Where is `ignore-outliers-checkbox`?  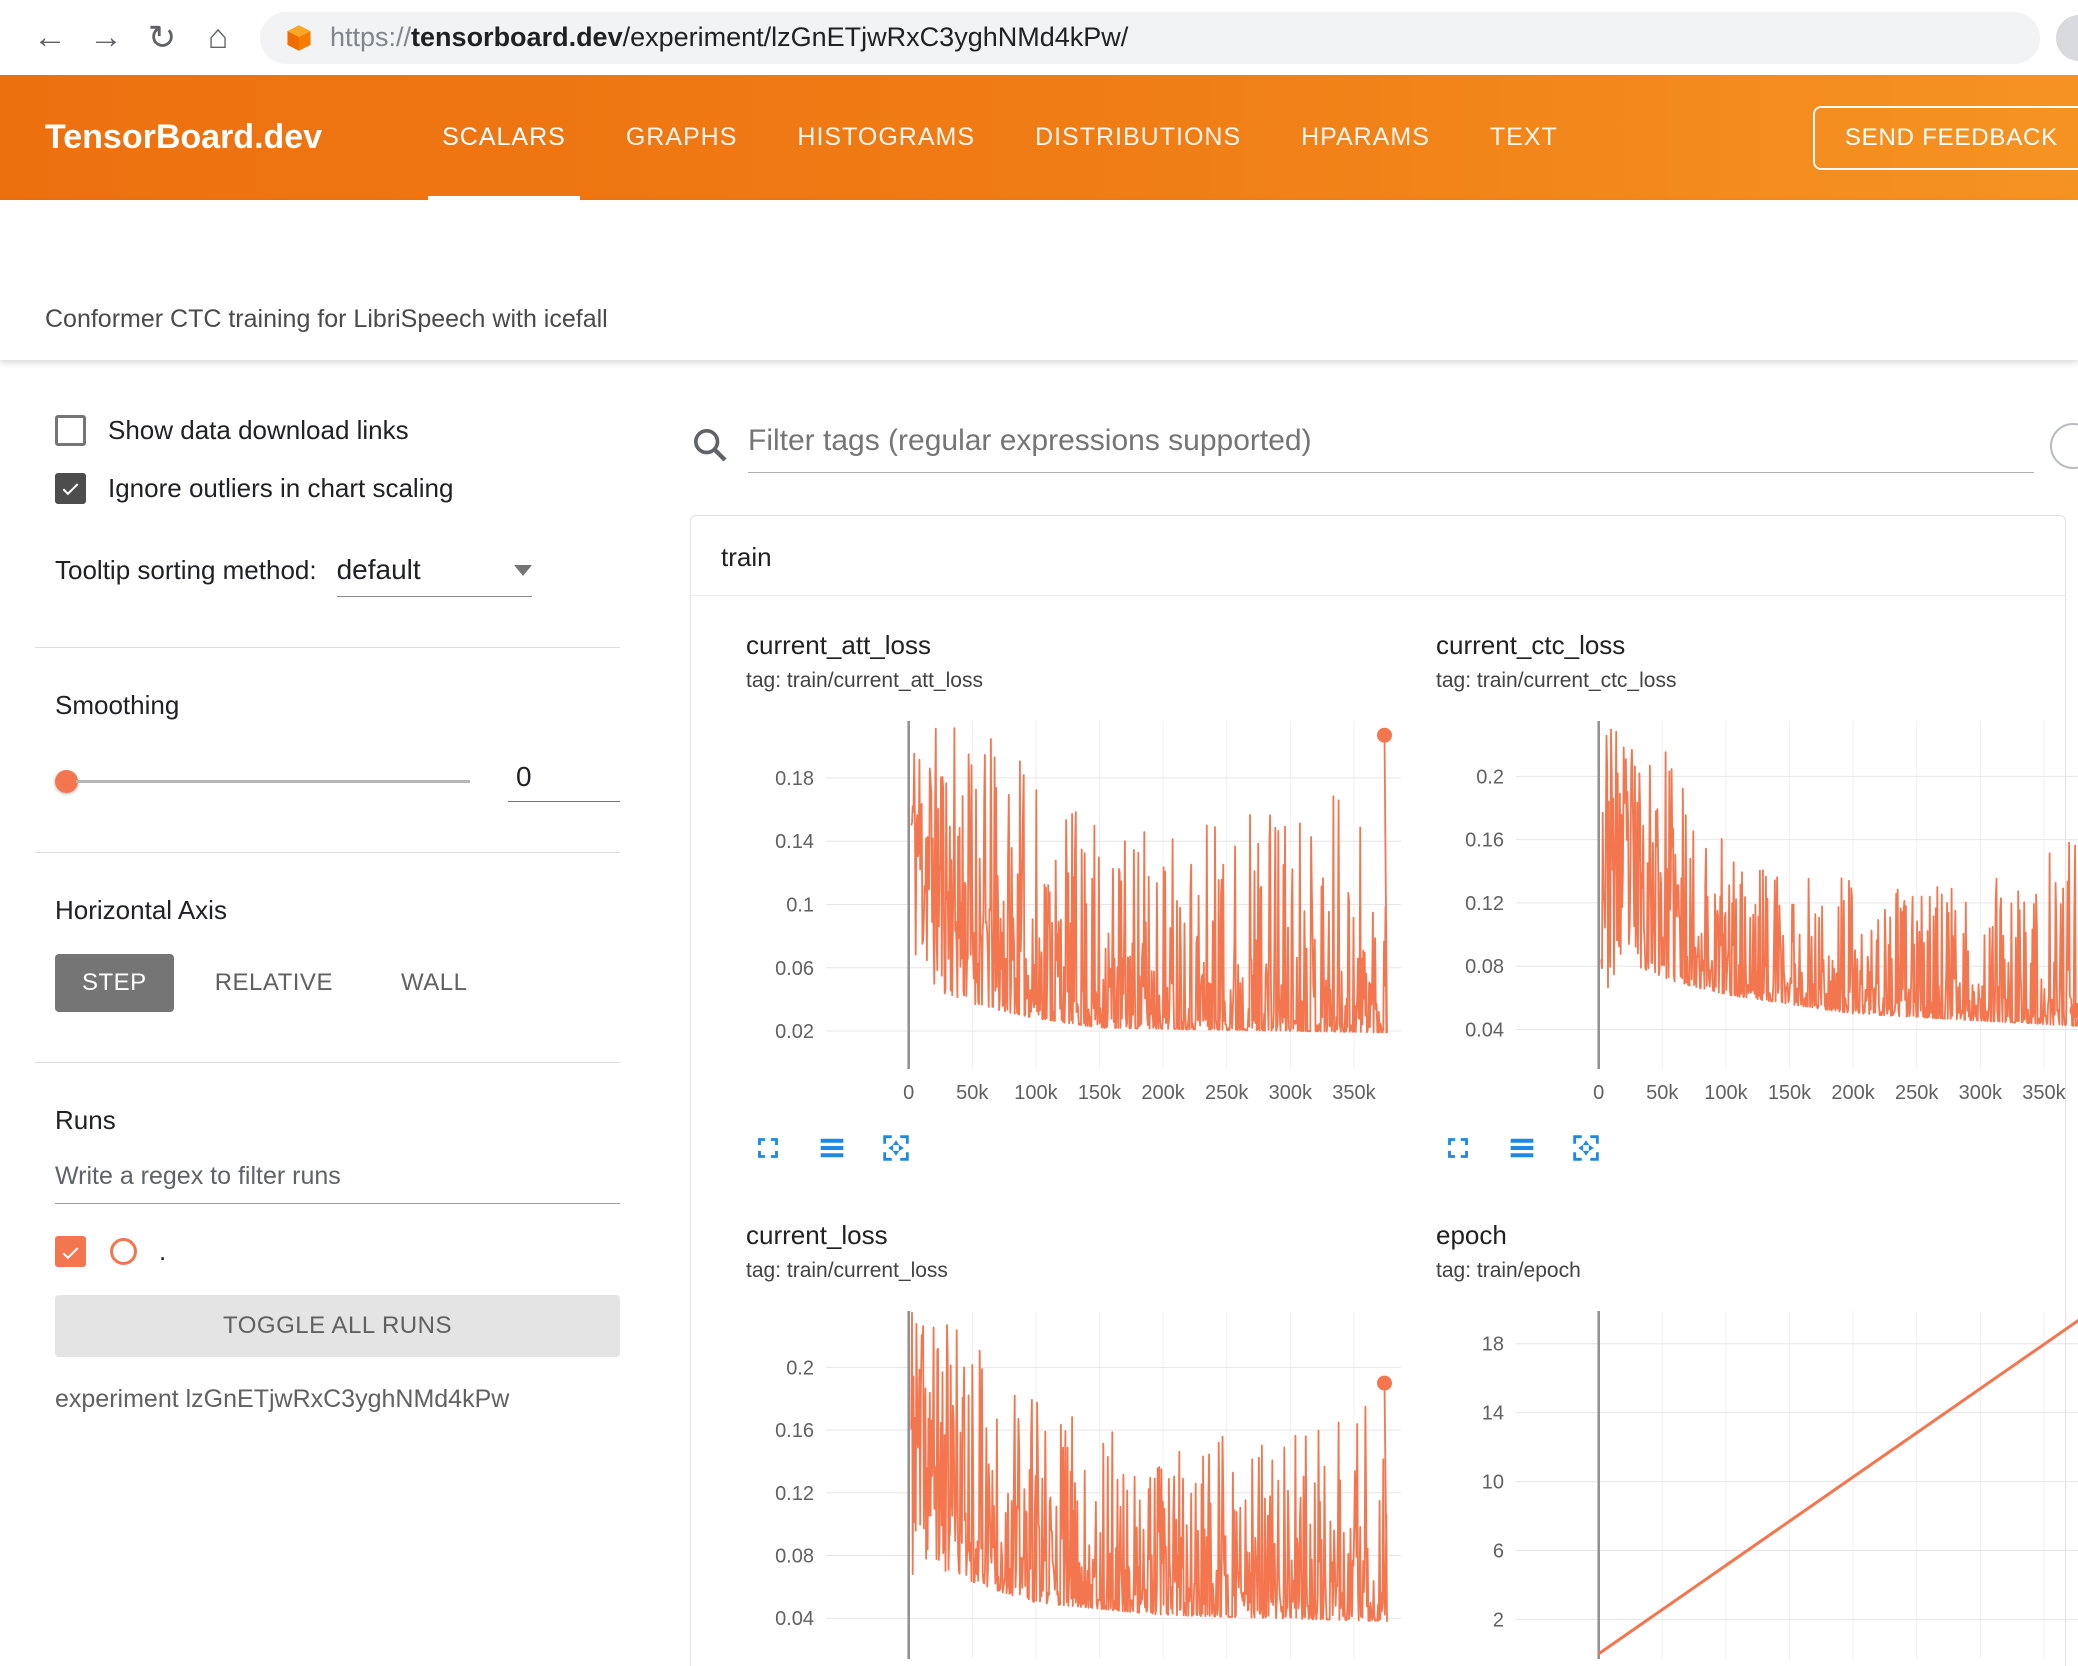
ignore-outliers-checkbox is located at coordinates (70, 488).